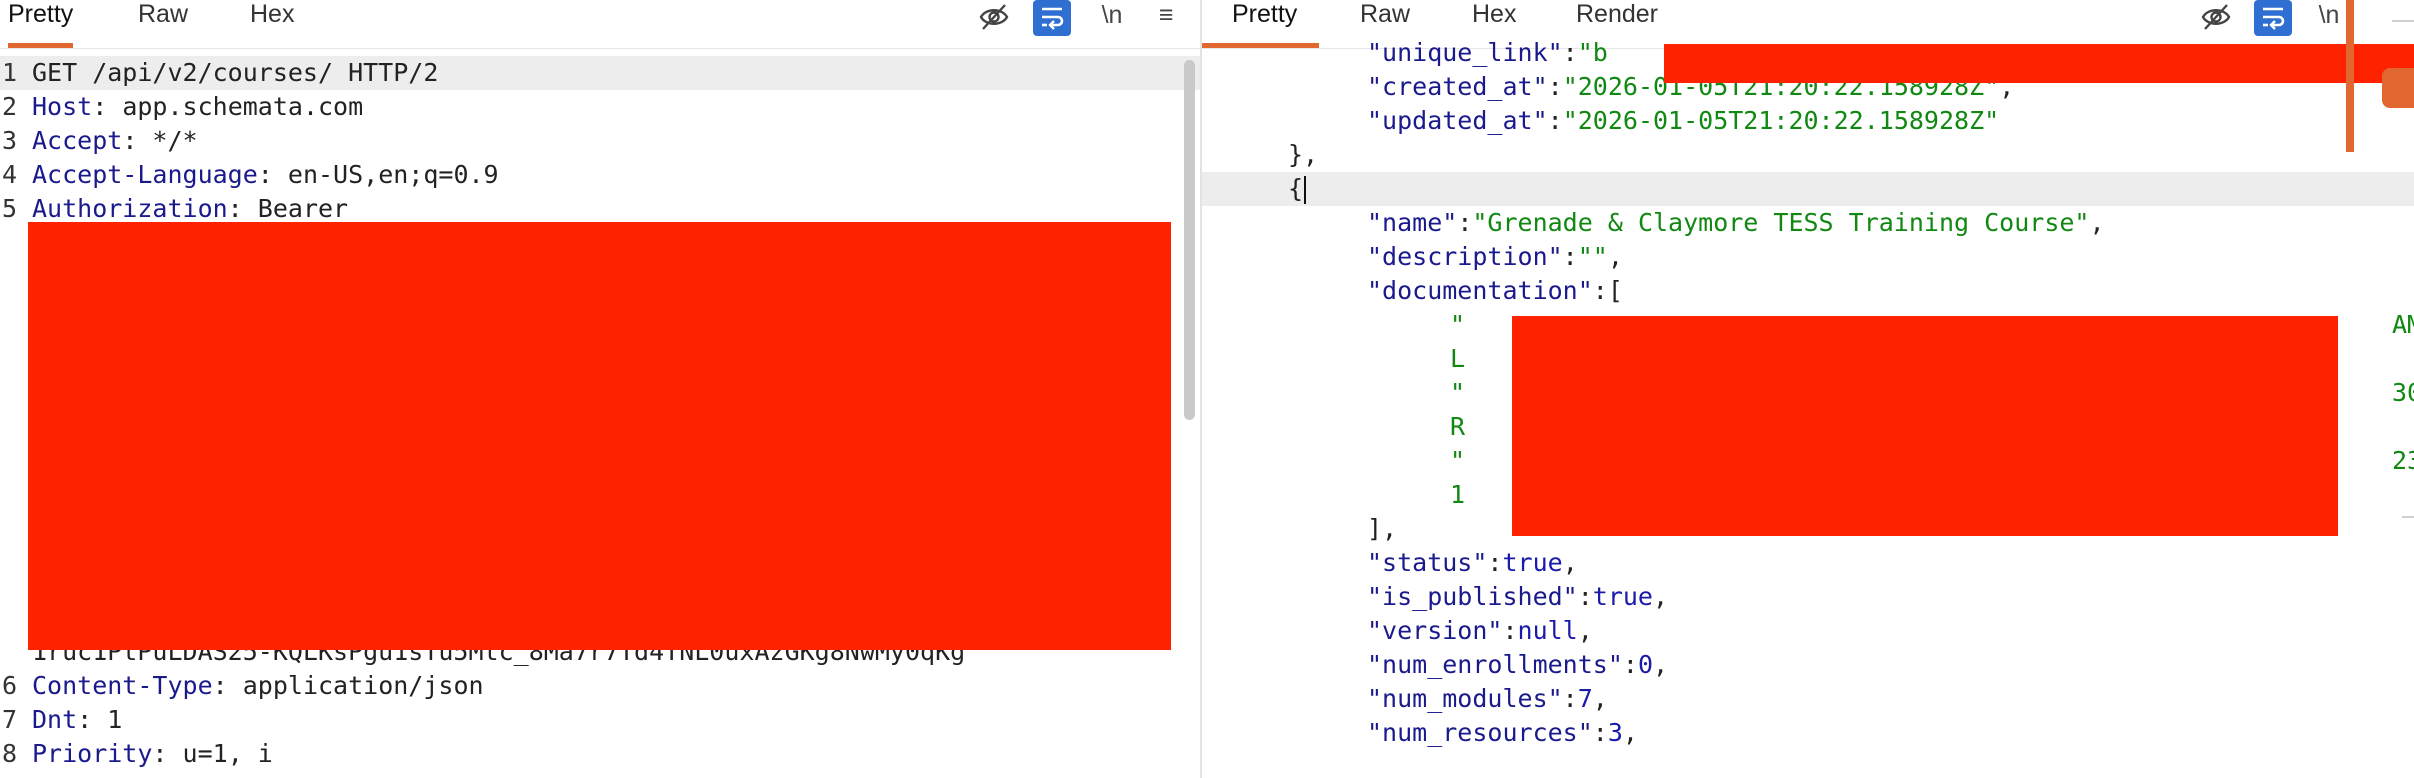 The height and width of the screenshot is (778, 2414). Describe the element at coordinates (183, 106) in the screenshot. I see `code-line: 2 Host: app.schemata.com` at that location.